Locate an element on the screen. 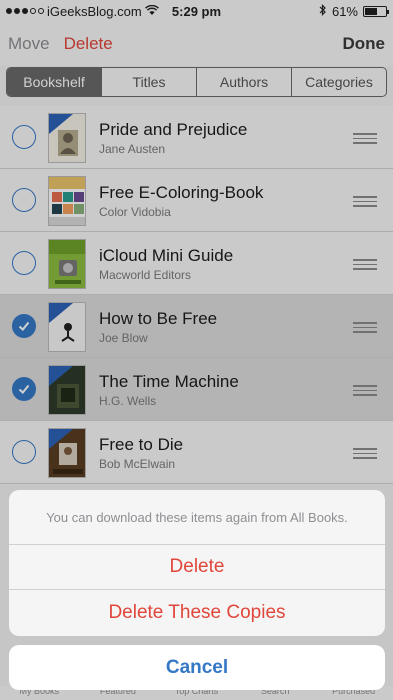 This screenshot has width=393, height=700. delete-copies-button: Delete These Copies is located at coordinates (197, 612).